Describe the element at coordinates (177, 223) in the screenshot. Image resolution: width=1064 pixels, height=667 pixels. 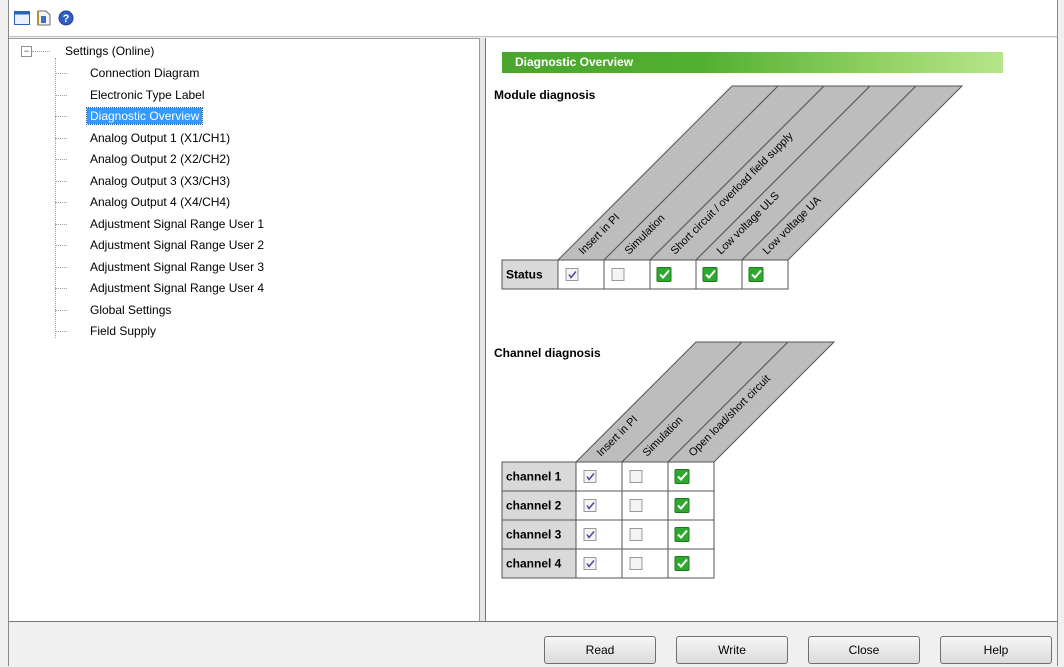
I see `tree-item-label: Adjustment Signal Range User 1` at that location.